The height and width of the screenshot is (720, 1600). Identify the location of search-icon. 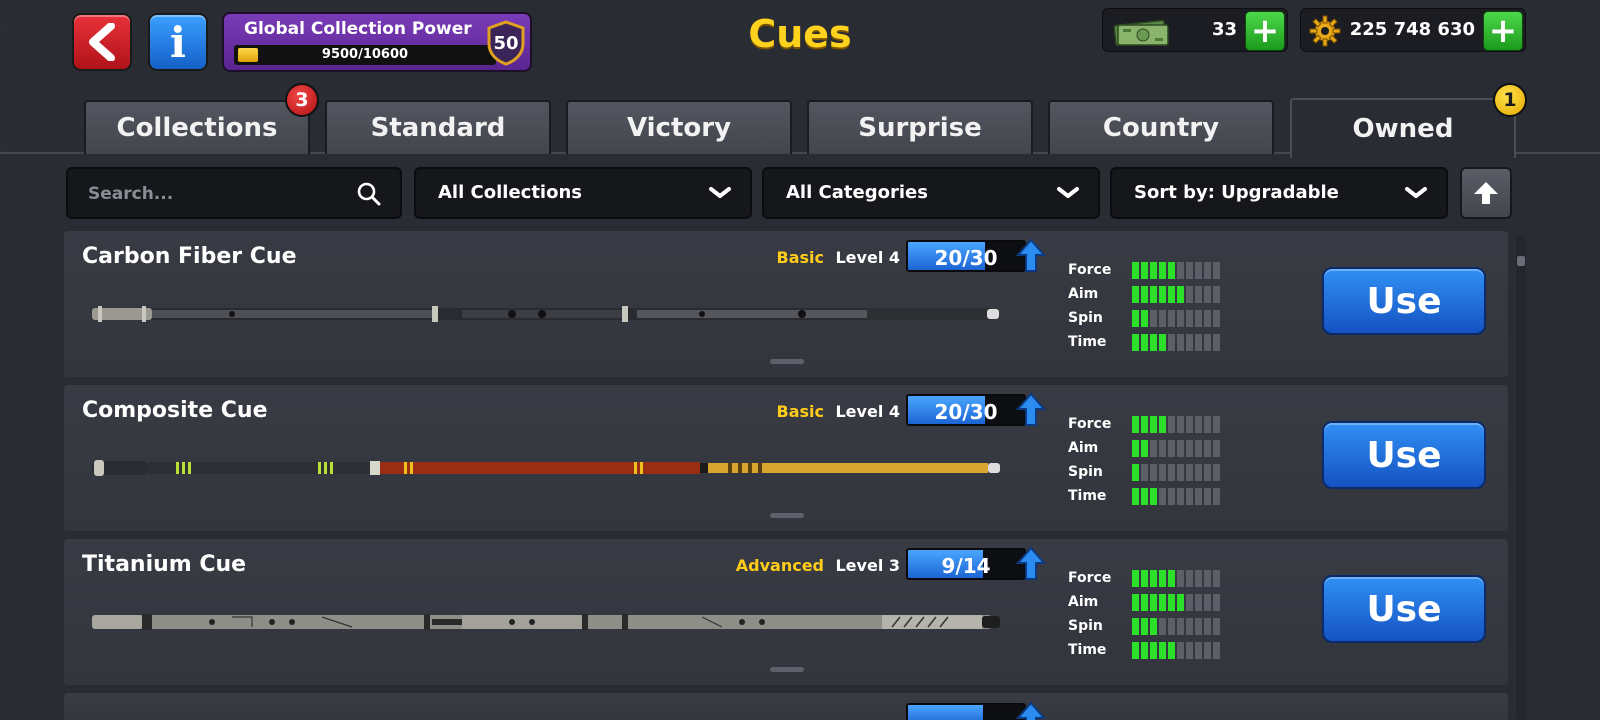
(369, 194).